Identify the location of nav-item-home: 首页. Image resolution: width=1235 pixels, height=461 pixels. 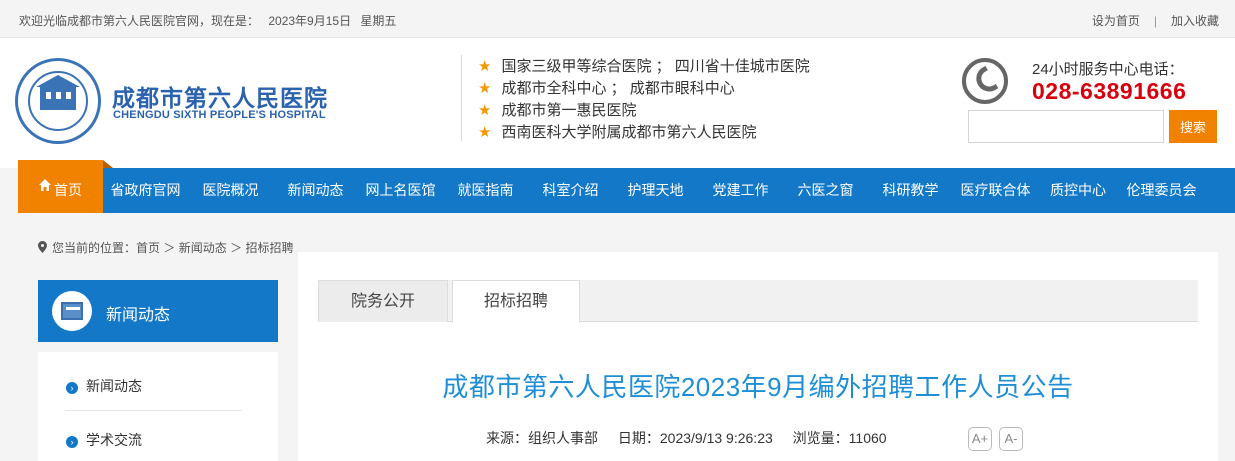
(65, 186).